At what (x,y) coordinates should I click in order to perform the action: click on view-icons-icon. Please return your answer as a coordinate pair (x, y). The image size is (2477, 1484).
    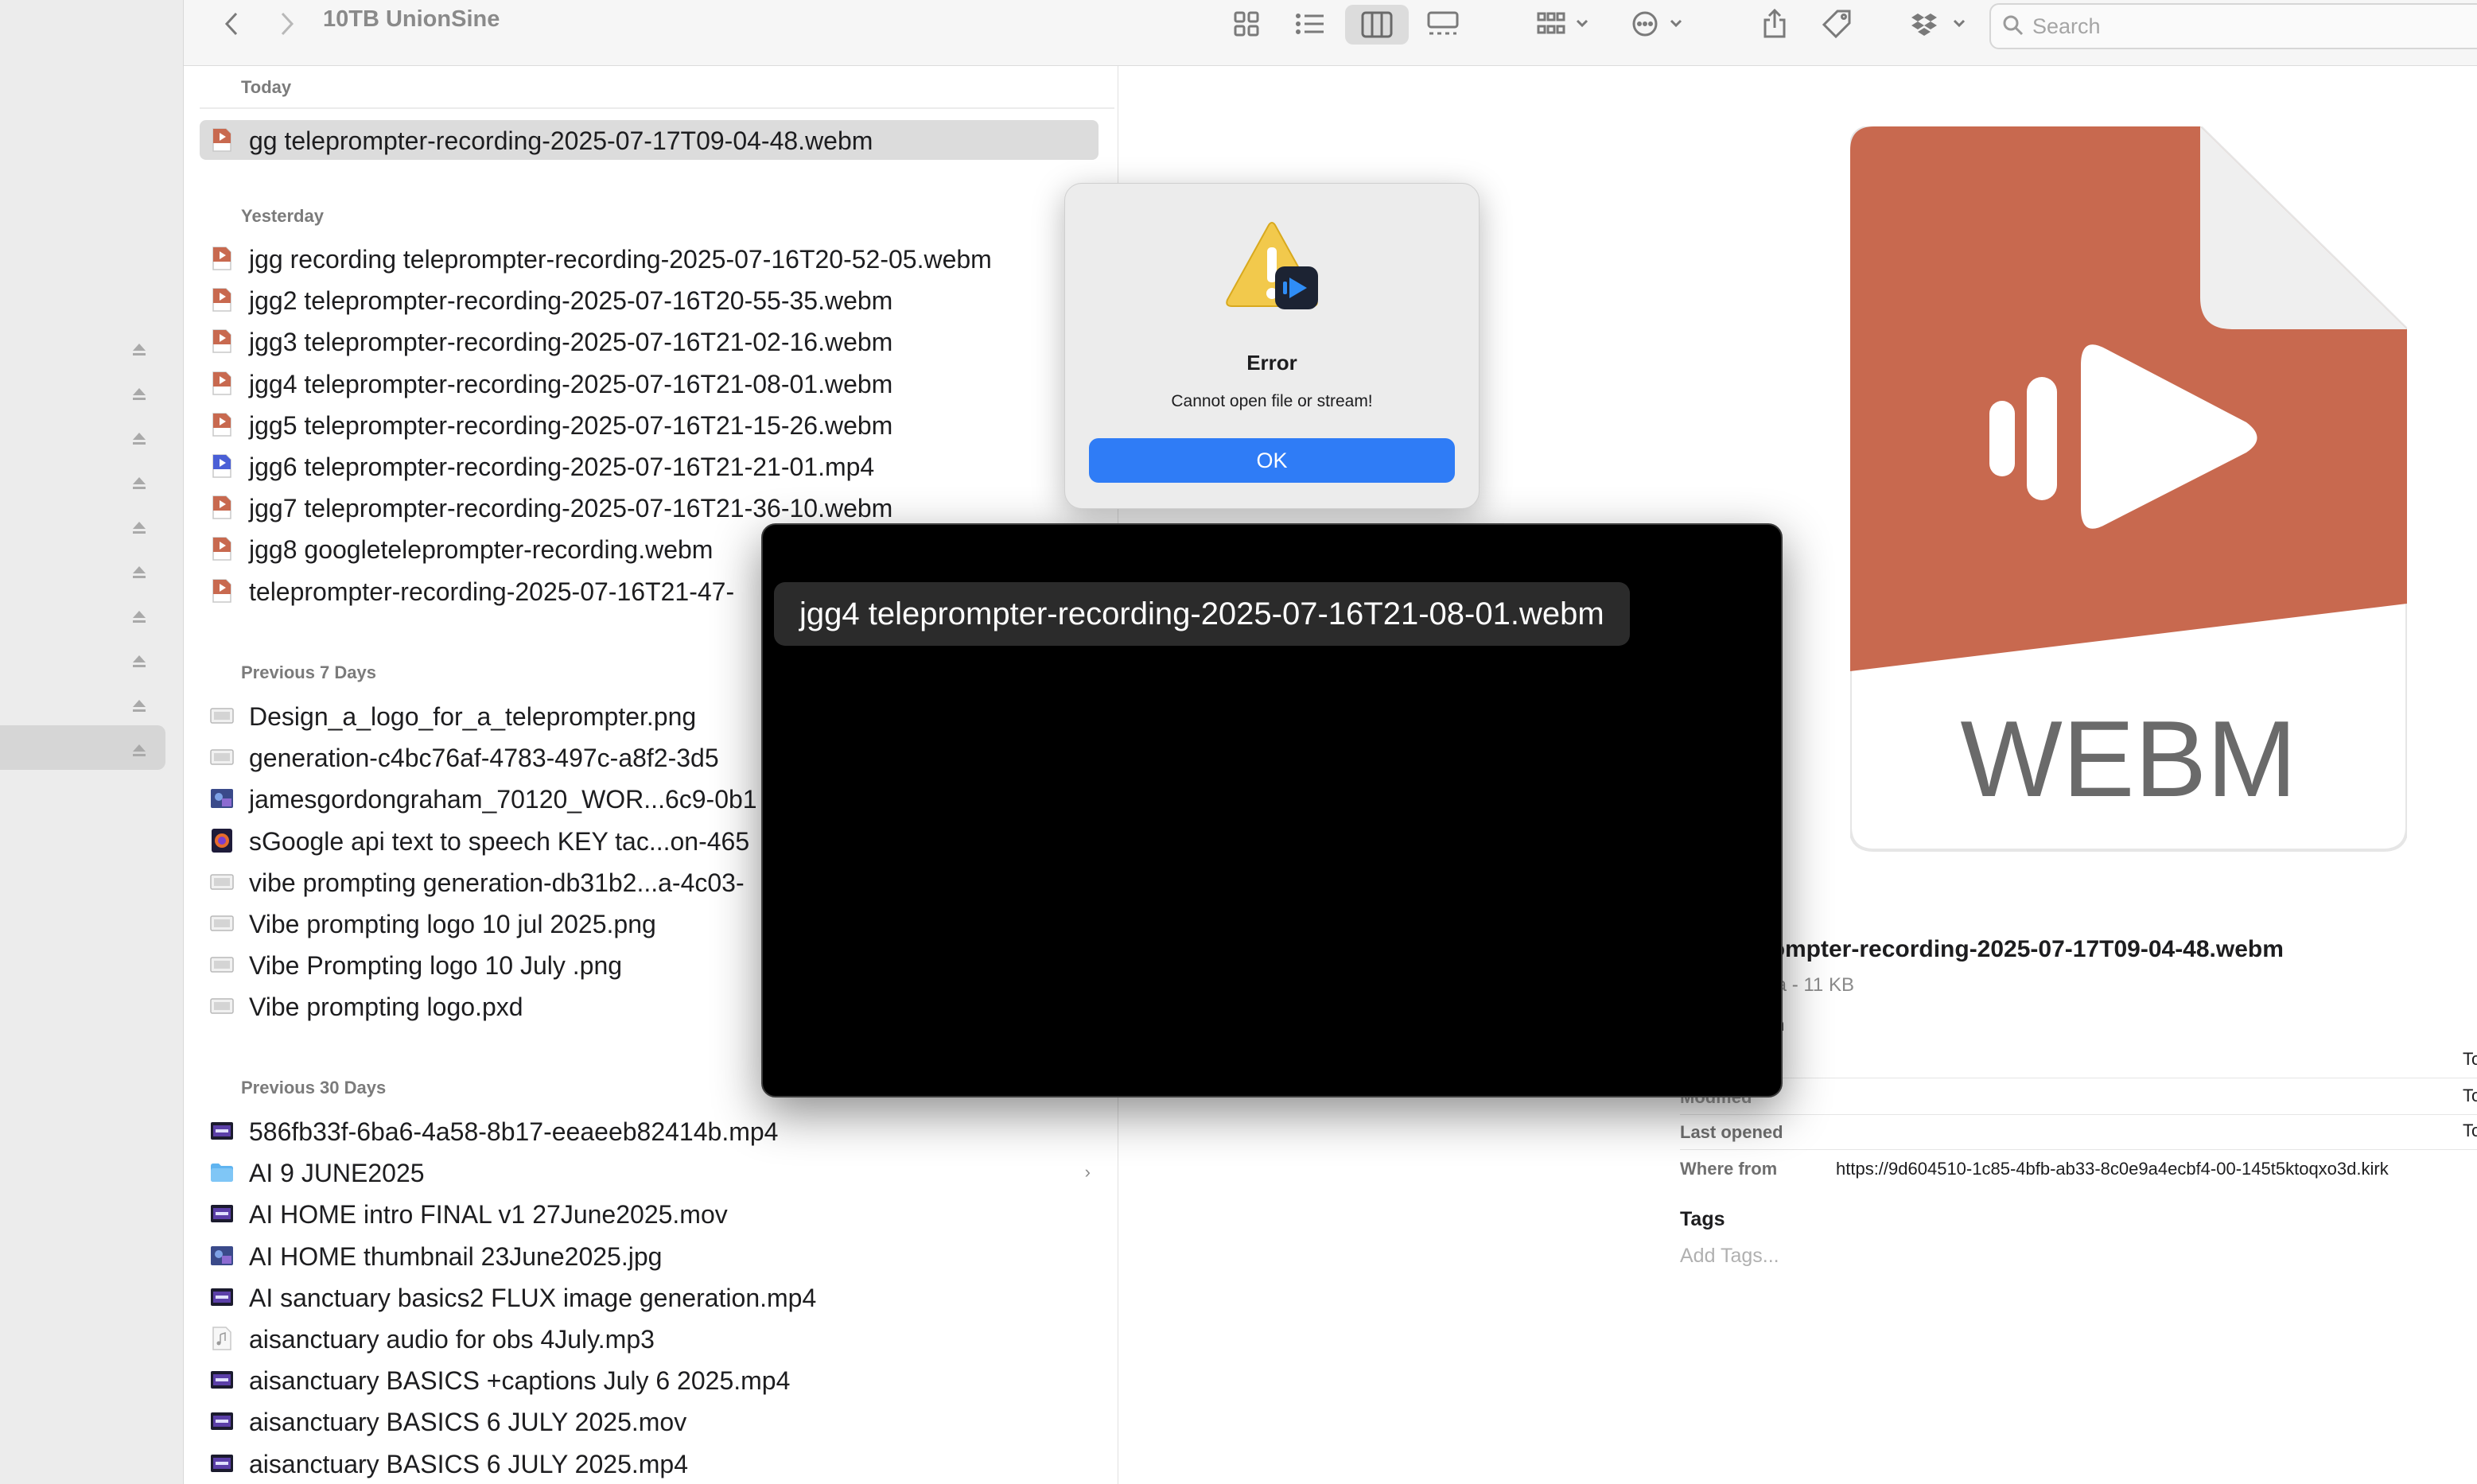
    Looking at the image, I should click on (1246, 24).